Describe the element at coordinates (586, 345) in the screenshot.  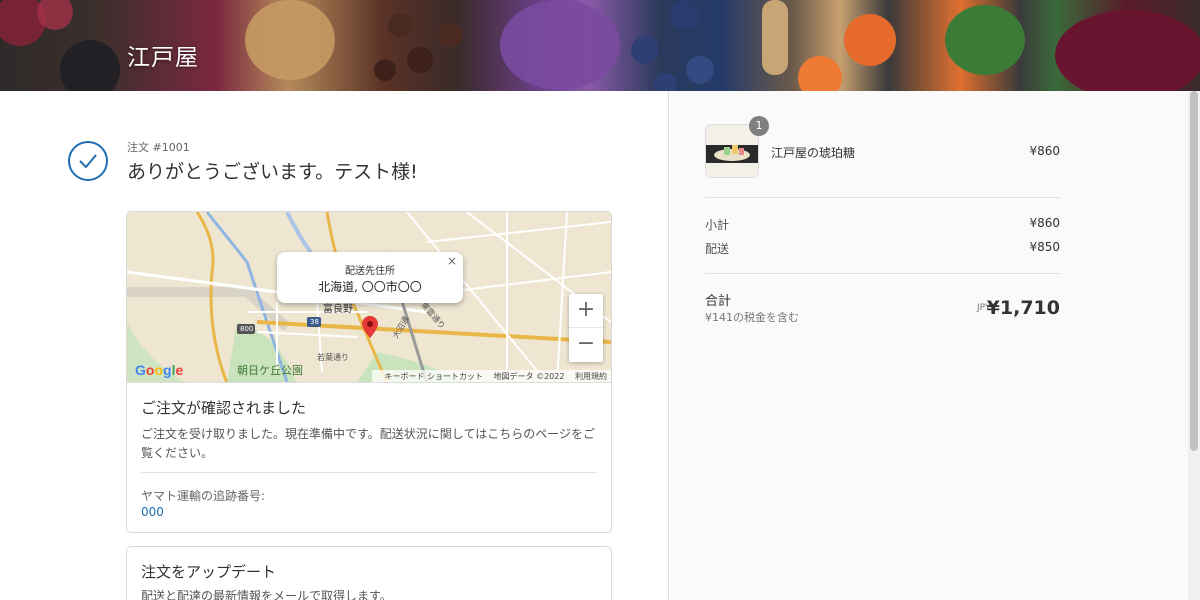
I see `zoom-out-button: −` at that location.